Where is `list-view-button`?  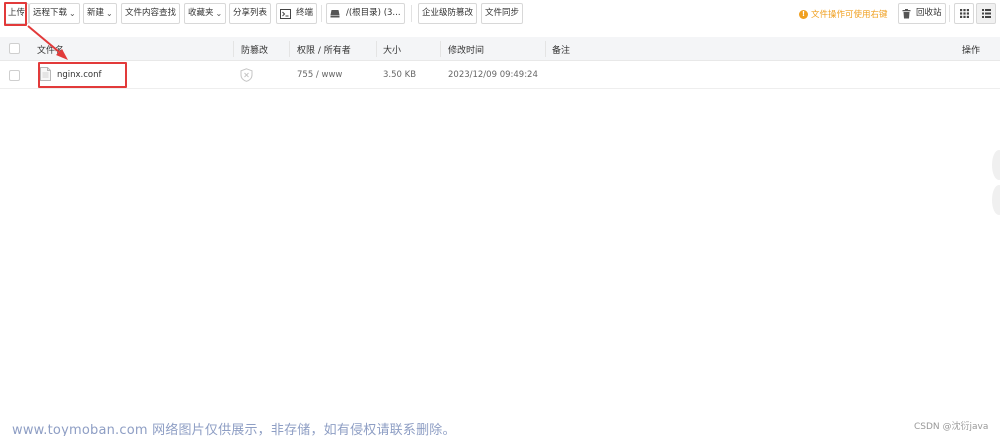
list-view-button is located at coordinates (986, 13).